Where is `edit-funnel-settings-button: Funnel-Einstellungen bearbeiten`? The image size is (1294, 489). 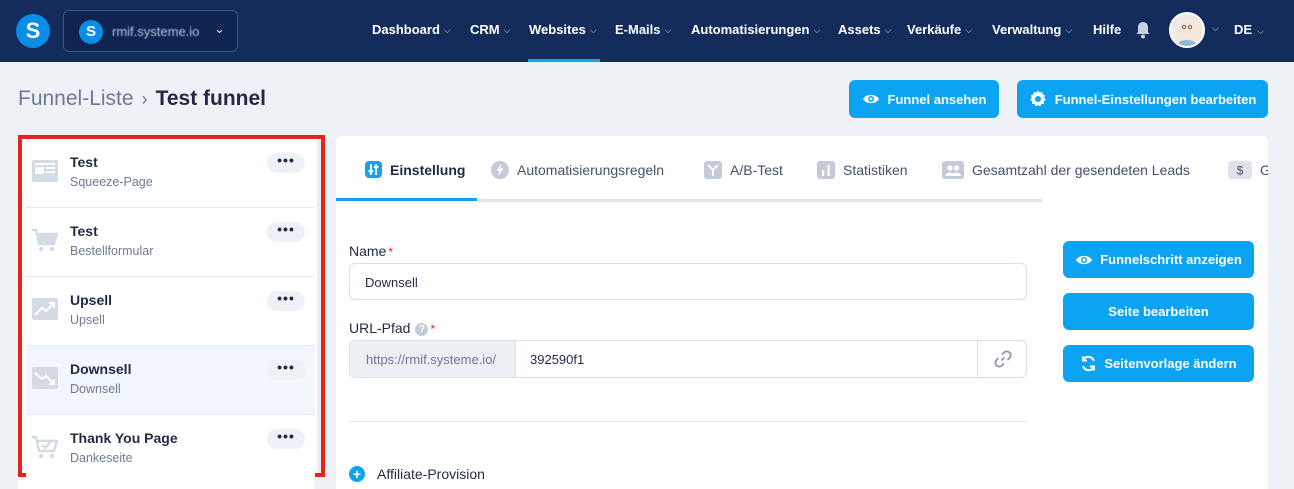
edit-funnel-settings-button: Funnel-Einstellungen bearbeiten is located at coordinates (1142, 99).